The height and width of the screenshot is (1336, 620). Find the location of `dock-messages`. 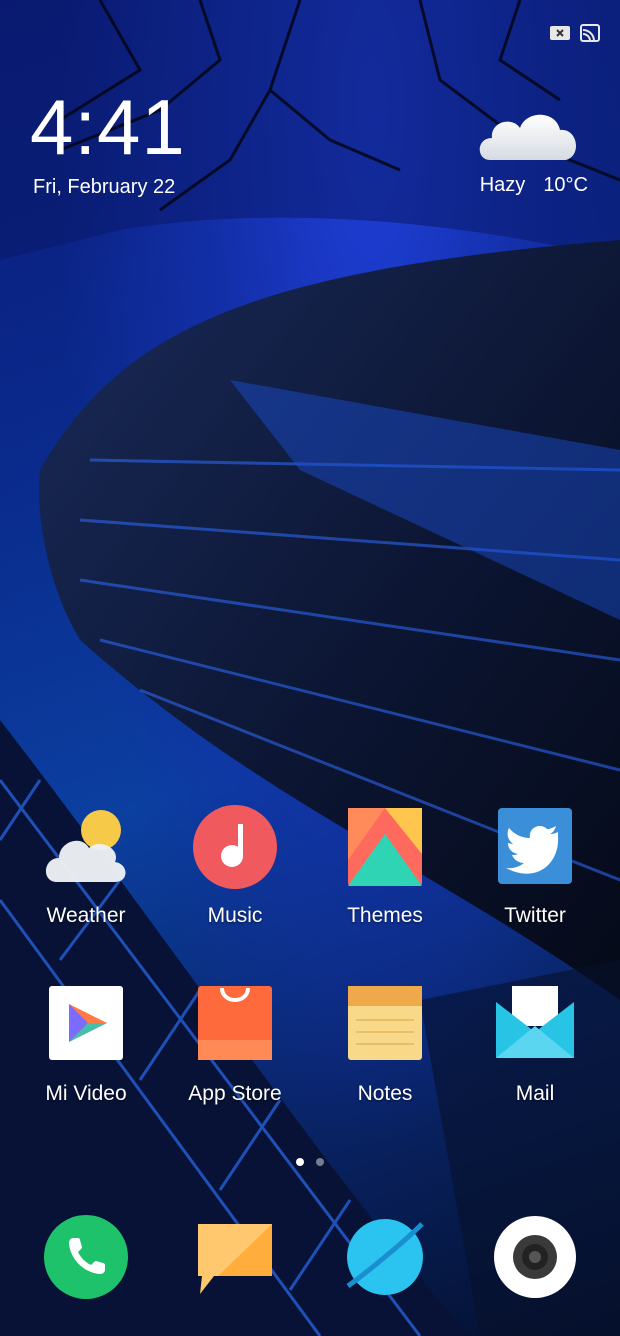

dock-messages is located at coordinates (235, 1257).